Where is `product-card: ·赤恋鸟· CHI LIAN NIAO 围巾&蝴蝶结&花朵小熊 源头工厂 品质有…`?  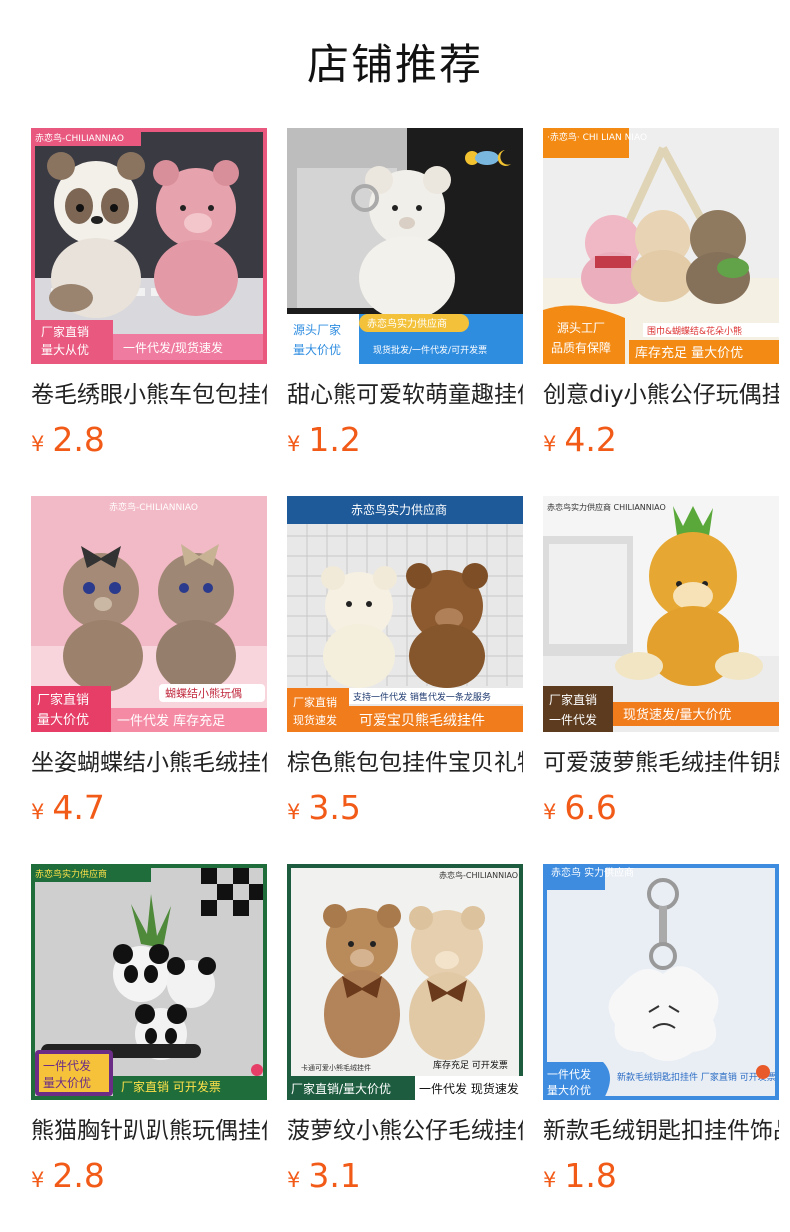
product-card: ·赤恋鸟· CHI LIAN NIAO 围巾&蝴蝶结&花朵小熊 源头工厂 品质有… is located at coordinates (661, 298).